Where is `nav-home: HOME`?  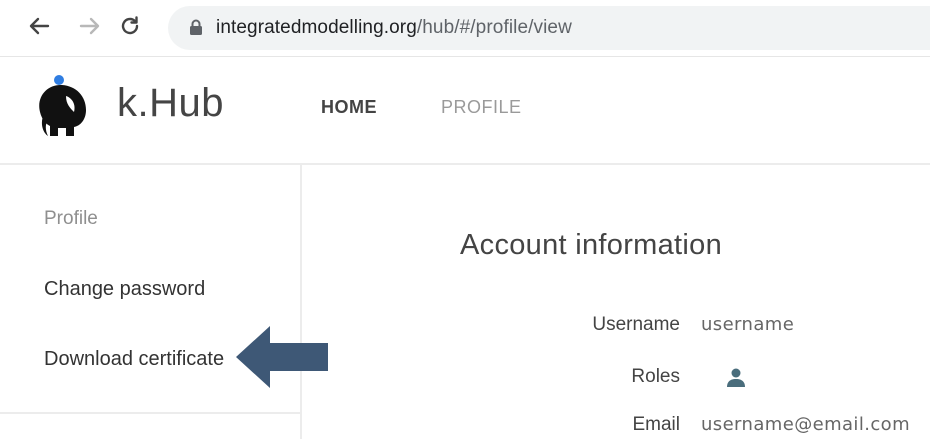
nav-home: HOME is located at coordinates (349, 107).